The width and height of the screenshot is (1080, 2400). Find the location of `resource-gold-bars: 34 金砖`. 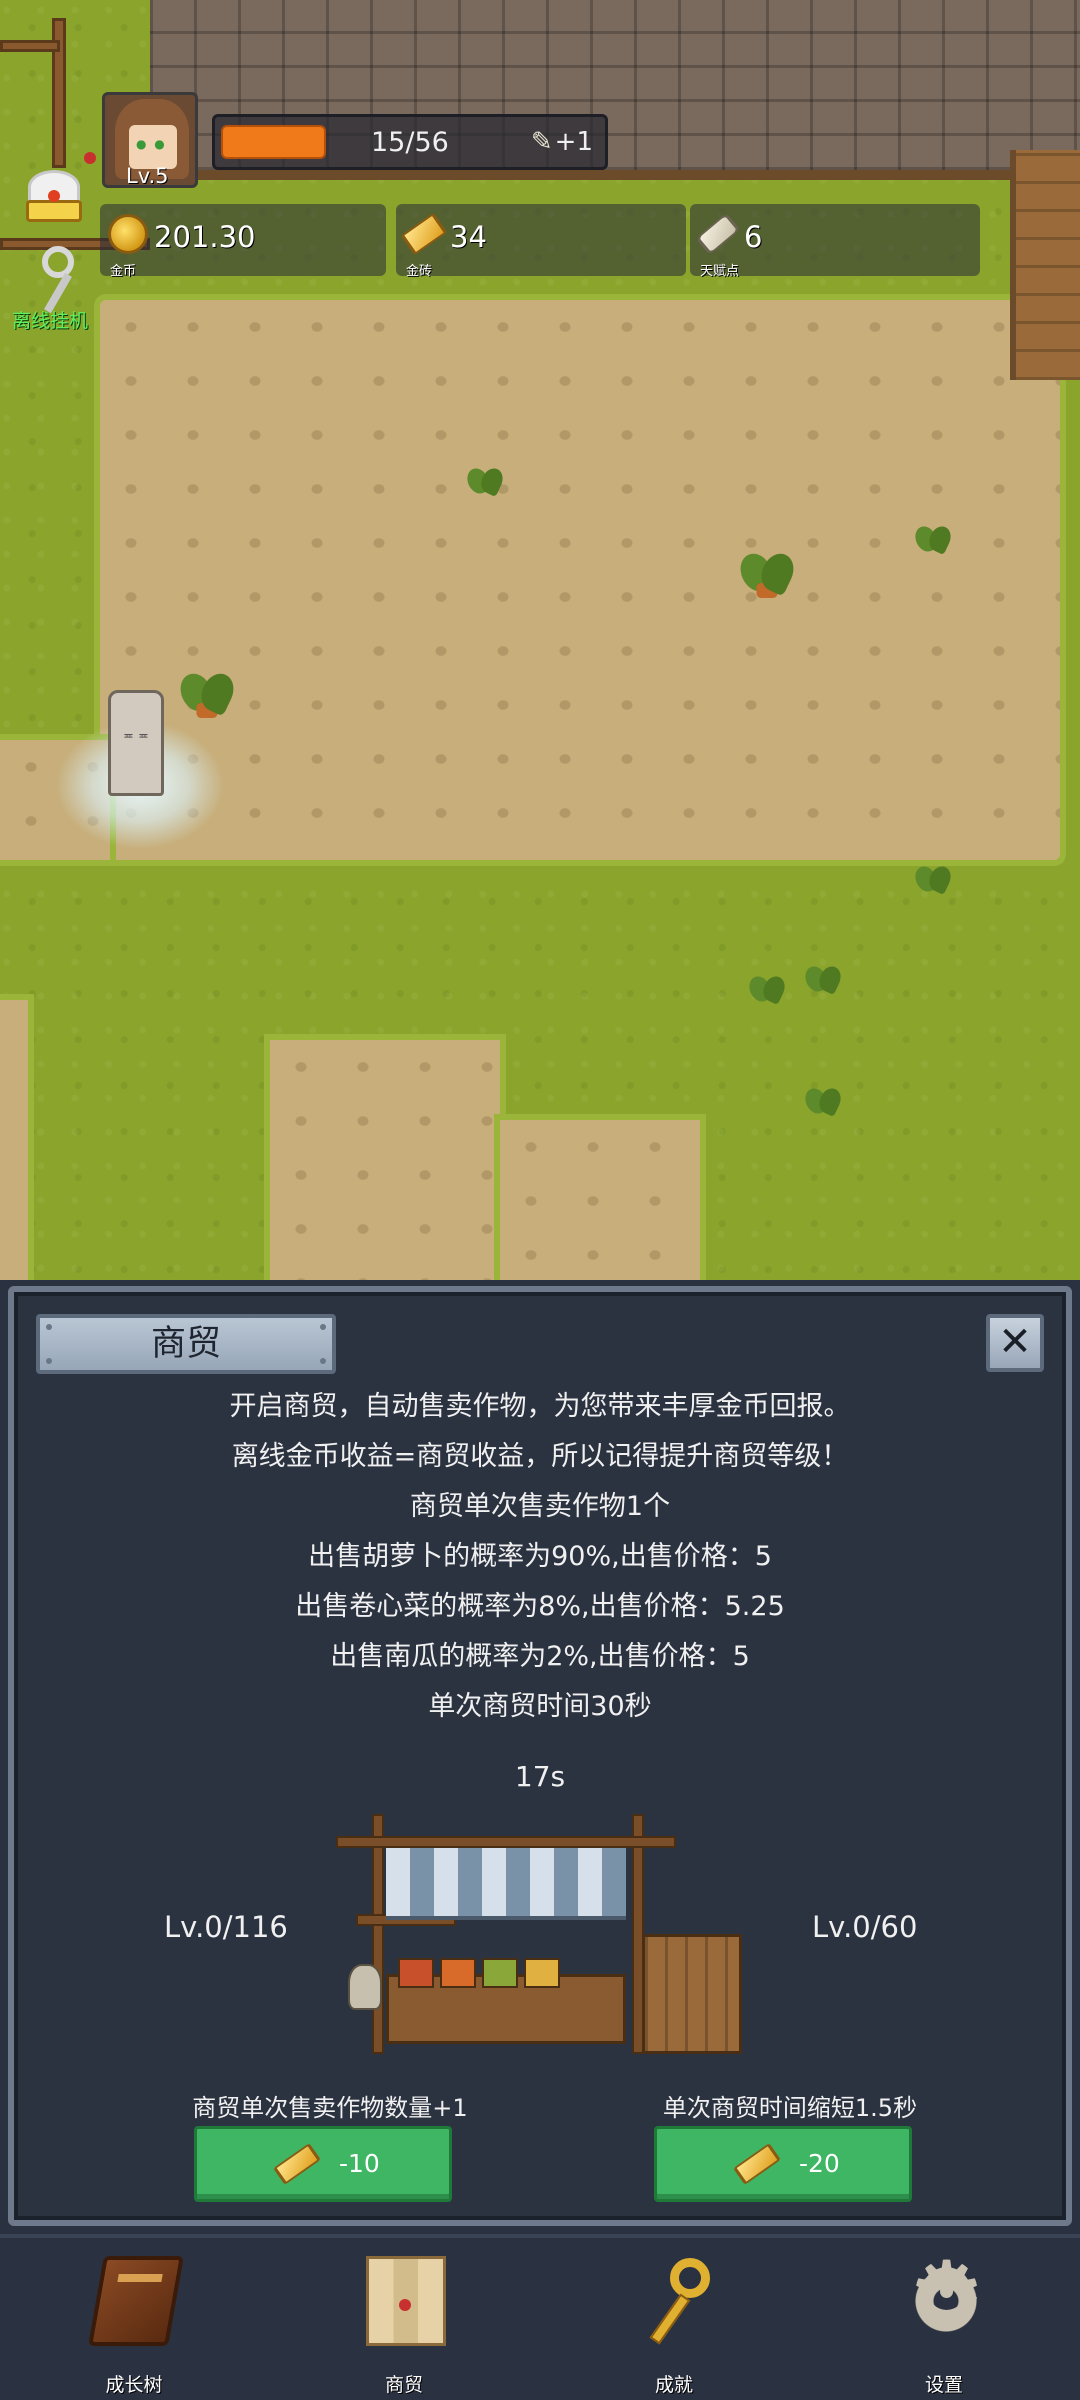

resource-gold-bars: 34 金砖 is located at coordinates (541, 241).